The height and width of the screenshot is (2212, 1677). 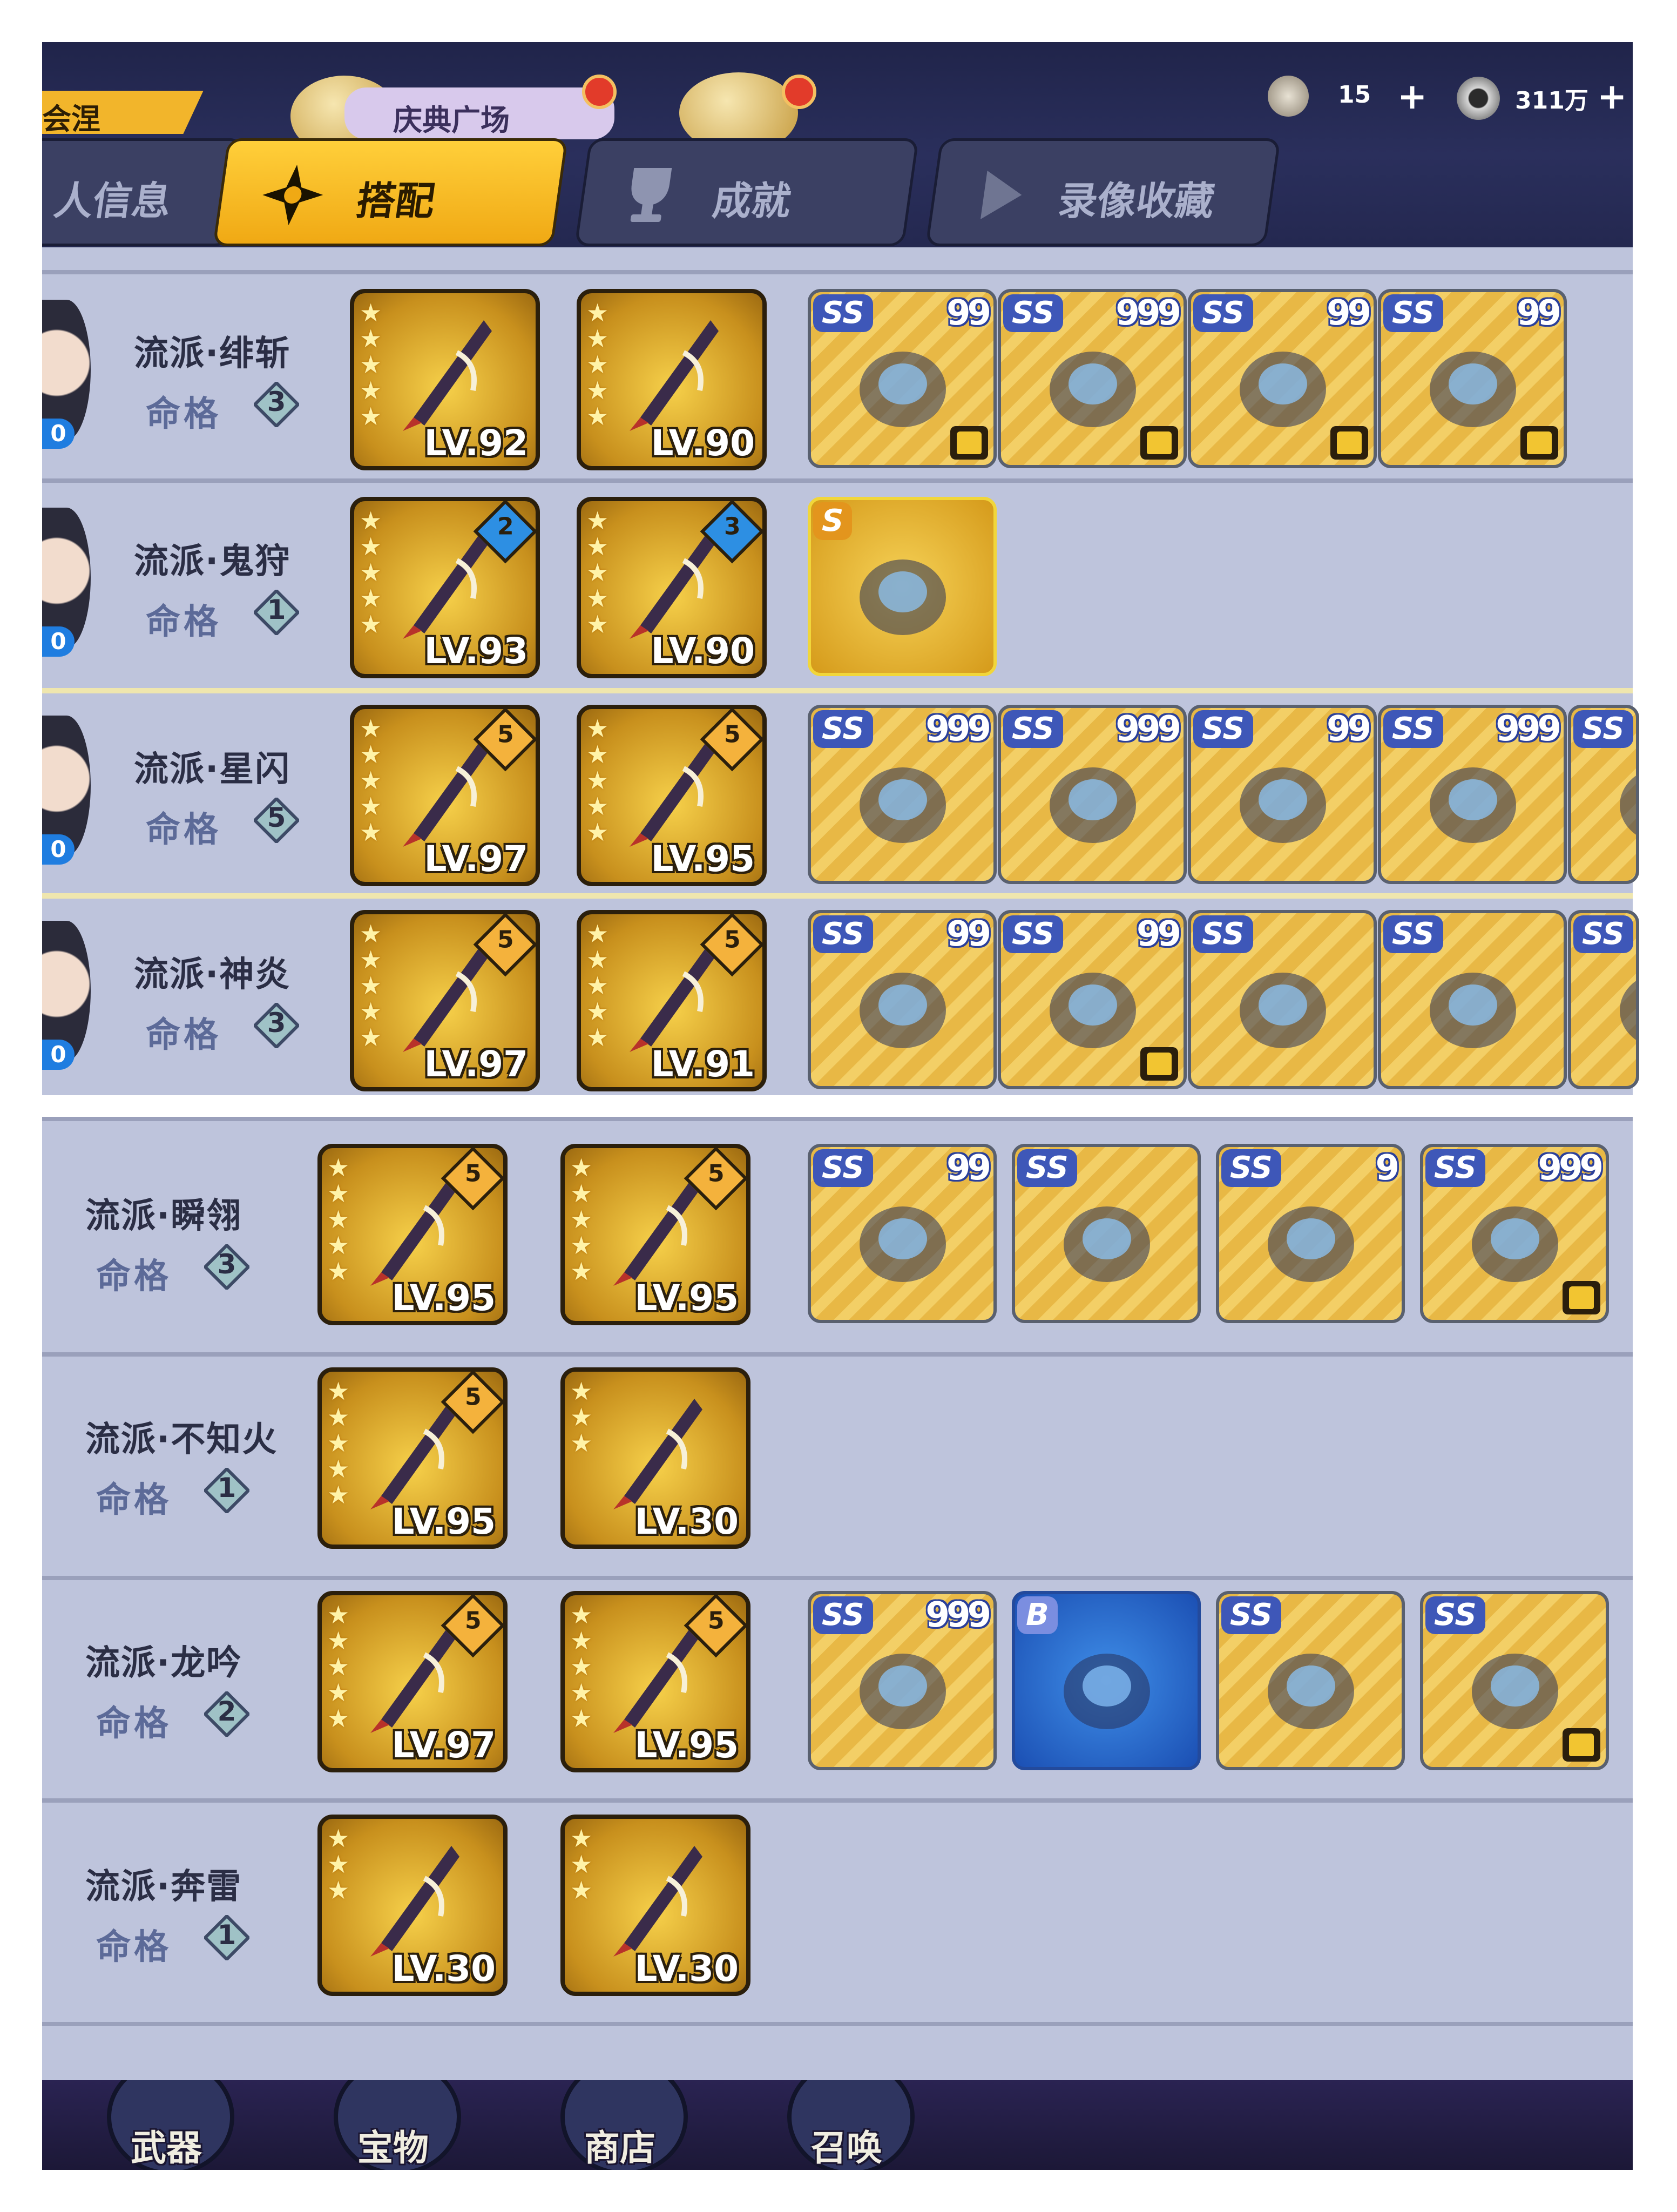 What do you see at coordinates (1103, 192) in the screenshot?
I see `tab-replay-collection: 录像收藏` at bounding box center [1103, 192].